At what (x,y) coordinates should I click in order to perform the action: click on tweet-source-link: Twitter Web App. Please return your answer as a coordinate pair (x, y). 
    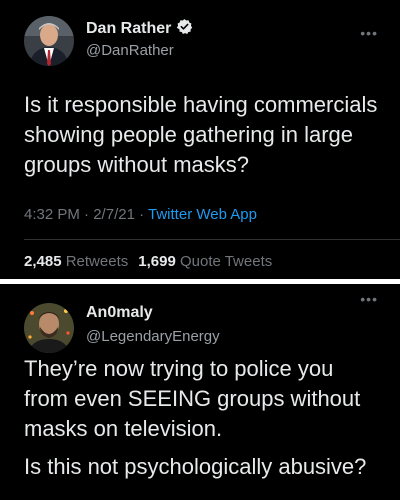
    Looking at the image, I should click on (202, 214).